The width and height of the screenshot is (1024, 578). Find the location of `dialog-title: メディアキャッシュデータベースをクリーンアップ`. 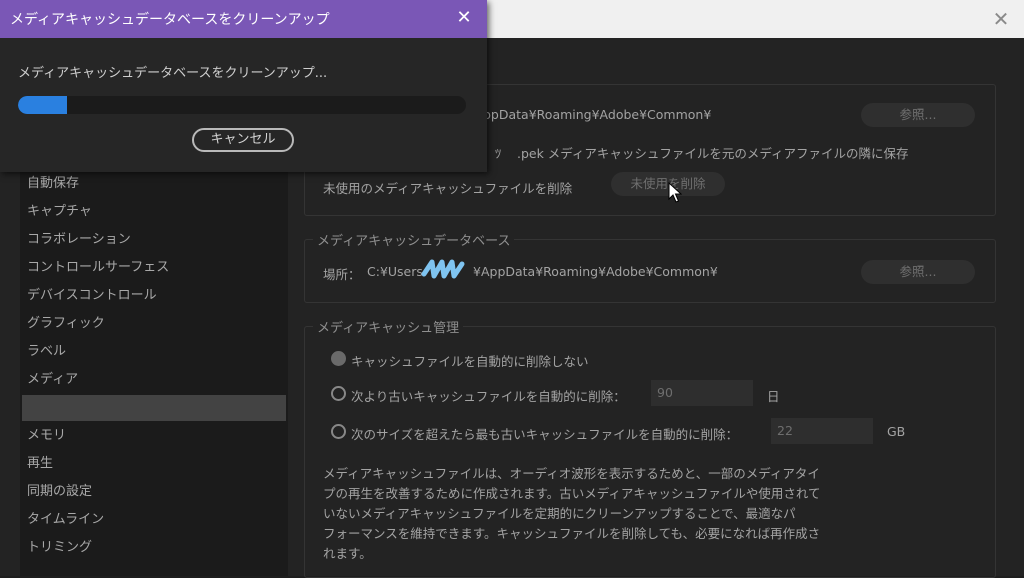

dialog-title: メディアキャッシュデータベースをクリーンアップ is located at coordinates (170, 20).